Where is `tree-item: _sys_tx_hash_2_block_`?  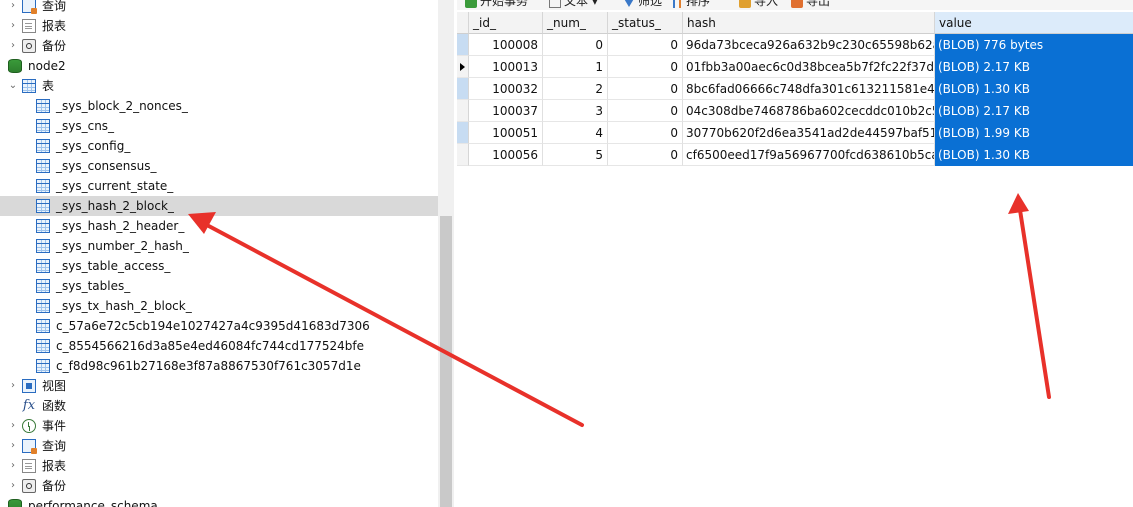 tree-item: _sys_tx_hash_2_block_ is located at coordinates (219, 306).